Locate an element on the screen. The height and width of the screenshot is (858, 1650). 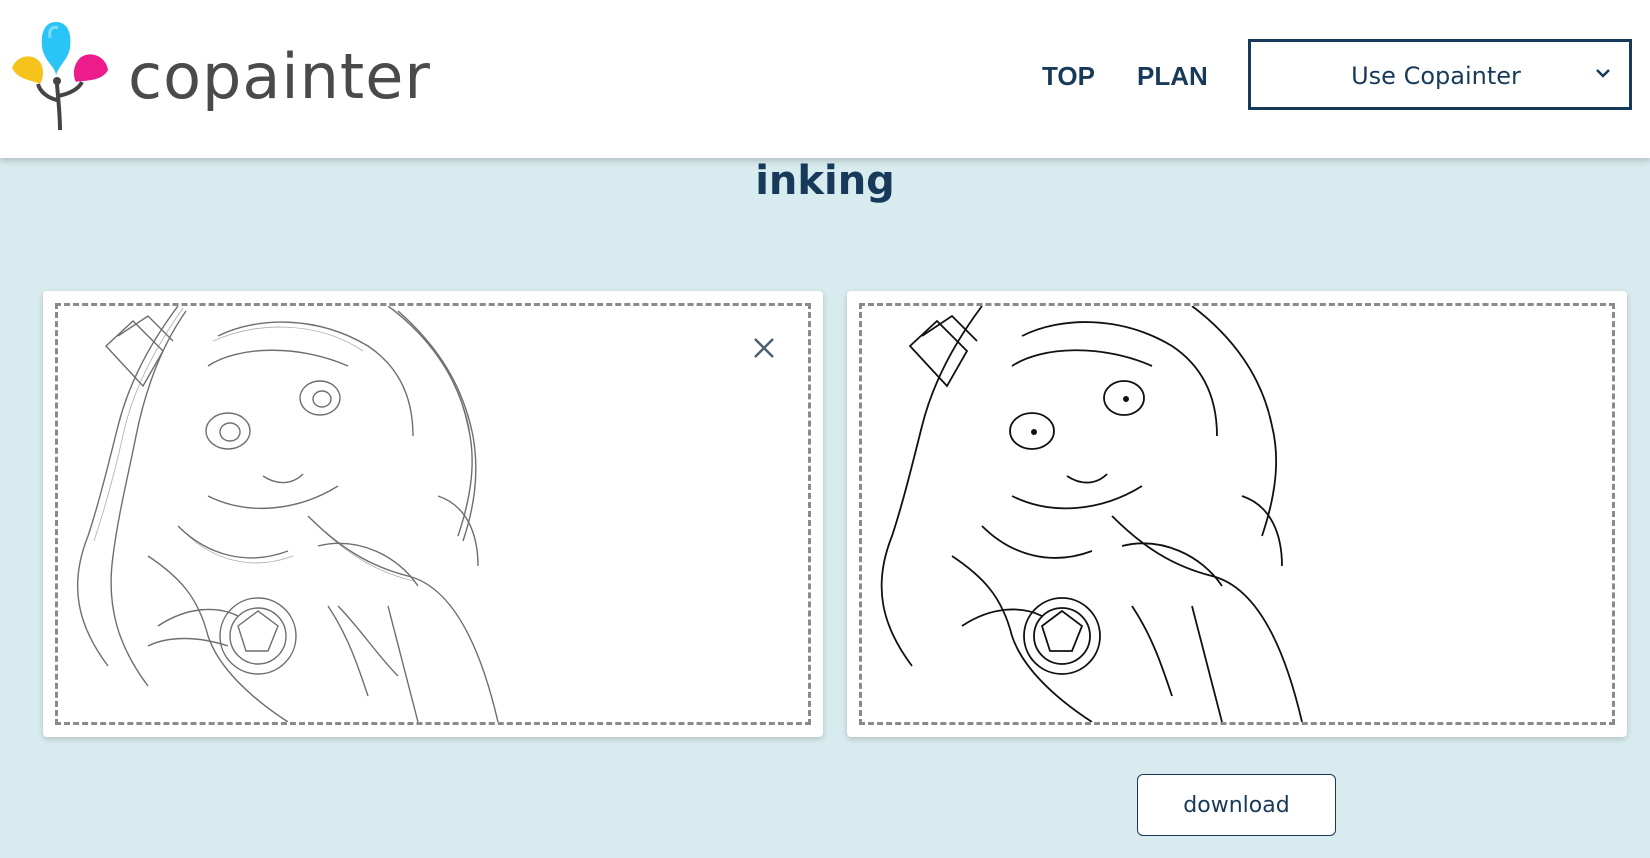
use-copainter-dropdown: Use Copainter is located at coordinates (1440, 74).